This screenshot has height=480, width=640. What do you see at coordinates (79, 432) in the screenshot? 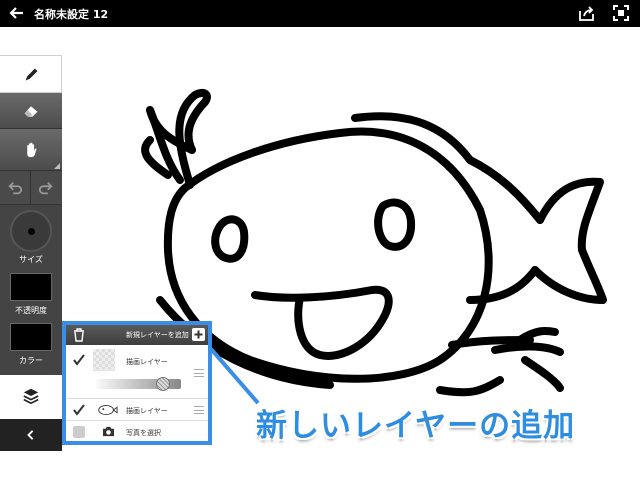
I see `photo-layer-checkbox` at bounding box center [79, 432].